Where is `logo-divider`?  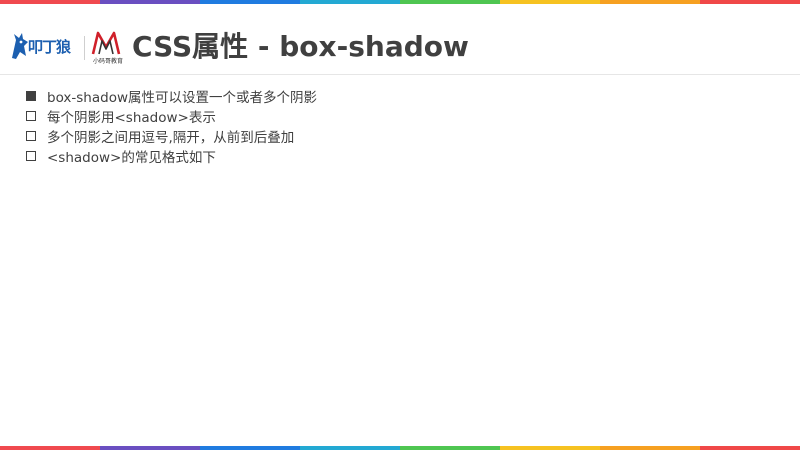
logo-divider is located at coordinates (84, 48).